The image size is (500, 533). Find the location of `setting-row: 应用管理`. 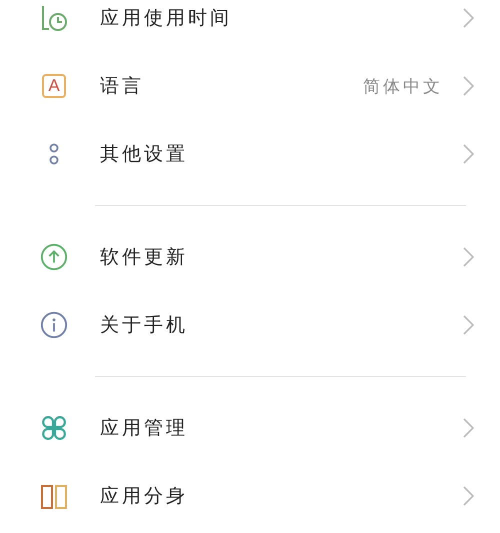

setting-row: 应用管理 is located at coordinates (250, 428).